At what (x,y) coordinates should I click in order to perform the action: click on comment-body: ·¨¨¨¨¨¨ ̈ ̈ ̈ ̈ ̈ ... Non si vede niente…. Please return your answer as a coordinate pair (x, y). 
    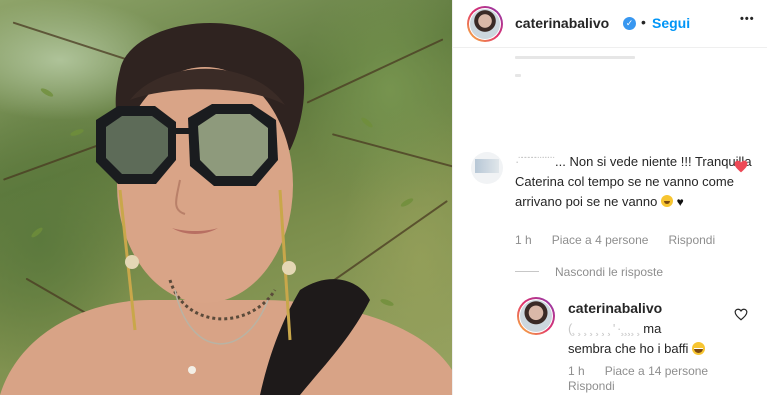
    Looking at the image, I should click on (635, 182).